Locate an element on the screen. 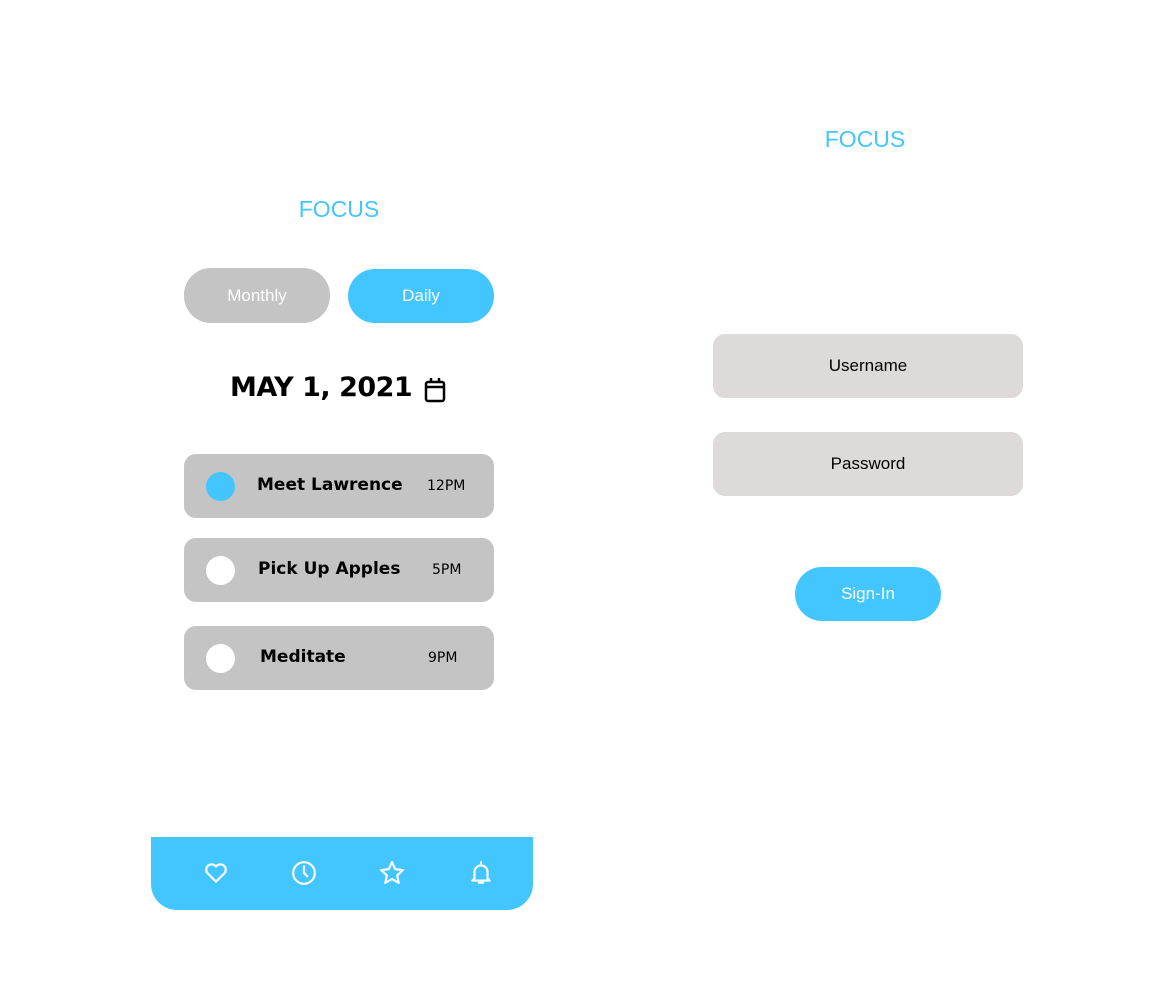  task-name: Pick Up Apples is located at coordinates (329, 569).